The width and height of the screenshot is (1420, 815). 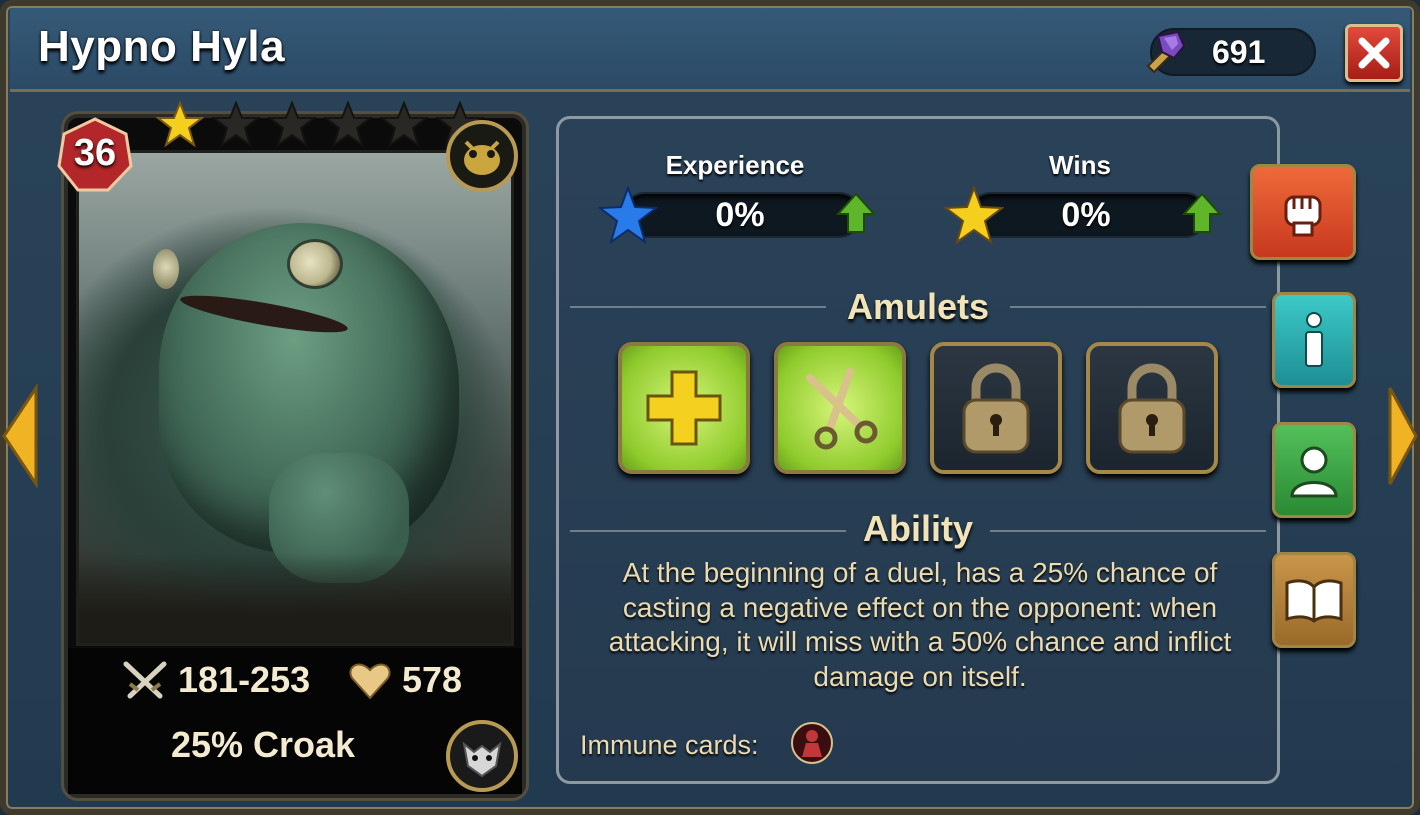 I want to click on blue-star-icon, so click(x=628, y=215).